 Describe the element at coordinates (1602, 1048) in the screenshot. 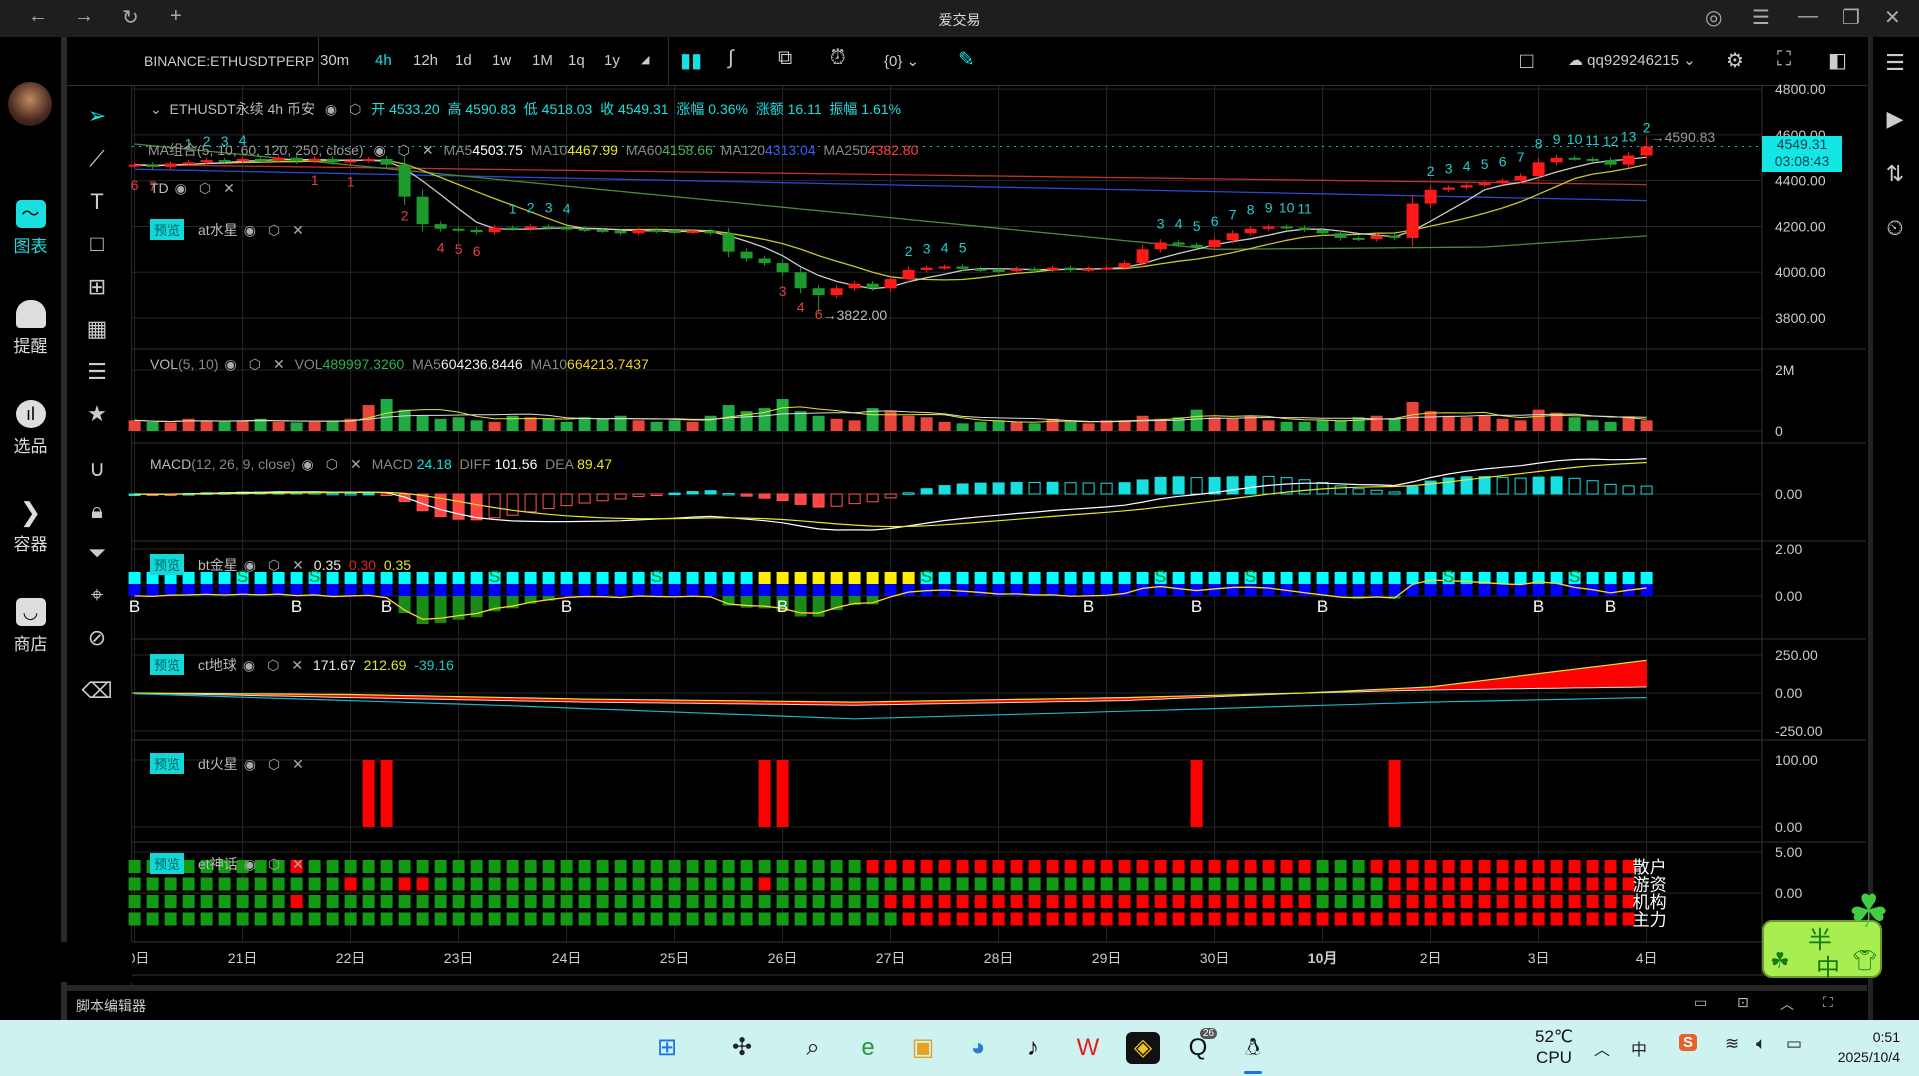

I see `tray-expand-icon: ︿` at that location.